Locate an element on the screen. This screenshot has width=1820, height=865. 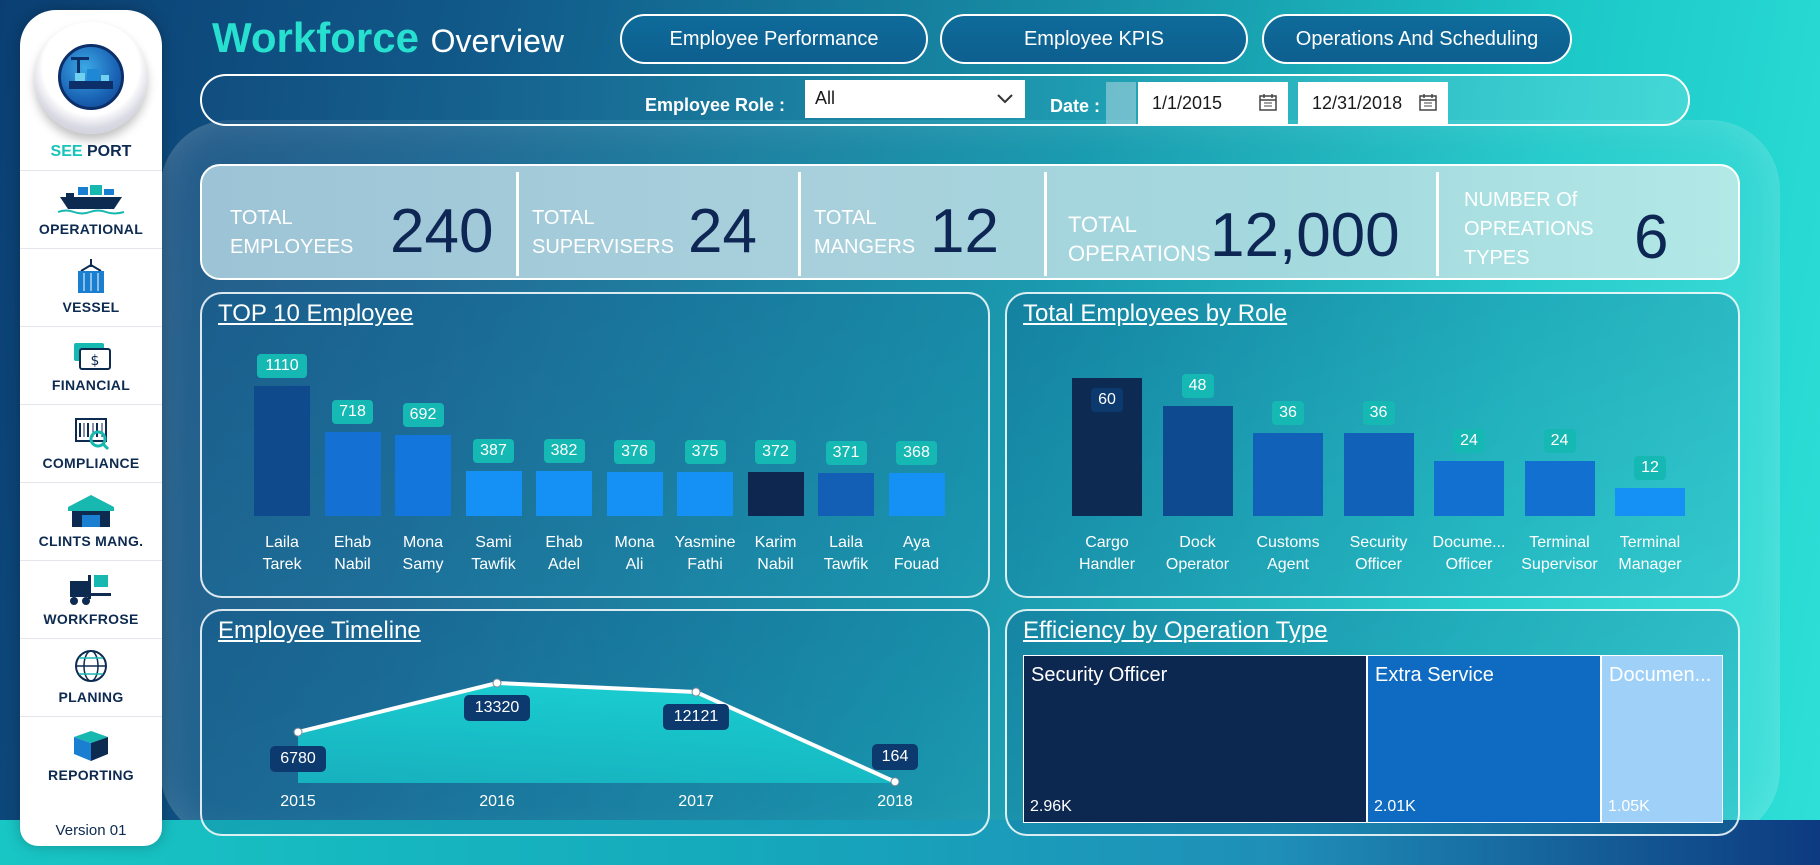
kpi-operation-types-label: NUMBER Of OPREATIONS TYPES is located at coordinates (1529, 229).